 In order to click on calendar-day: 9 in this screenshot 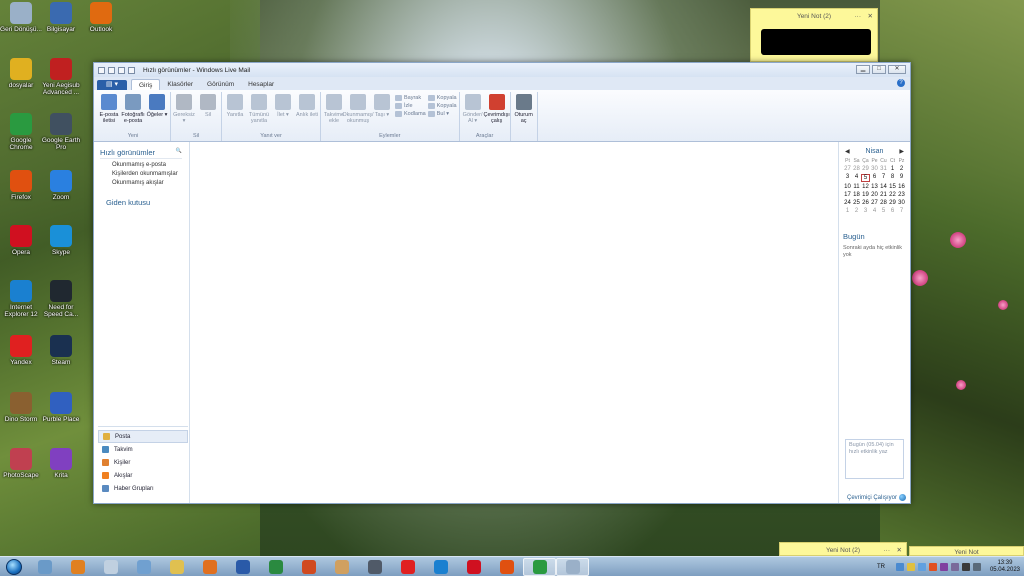, I will do `click(901, 178)`.